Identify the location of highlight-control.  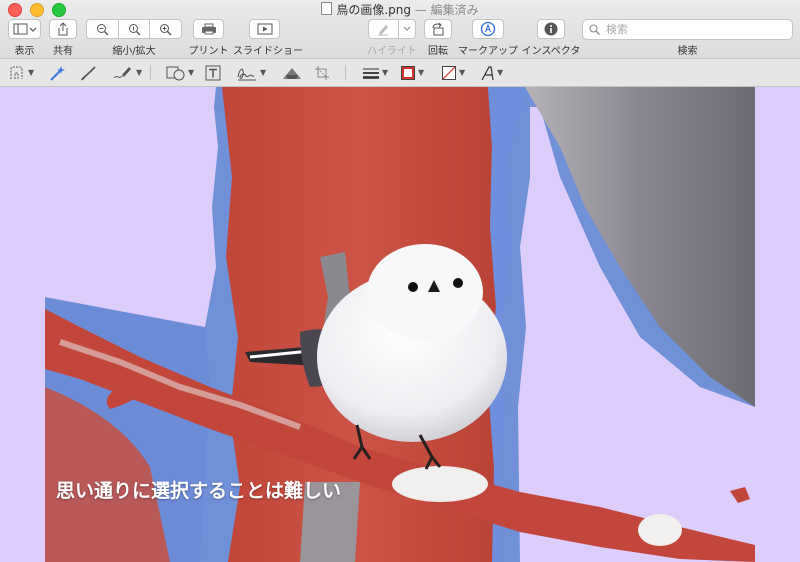
(392, 29).